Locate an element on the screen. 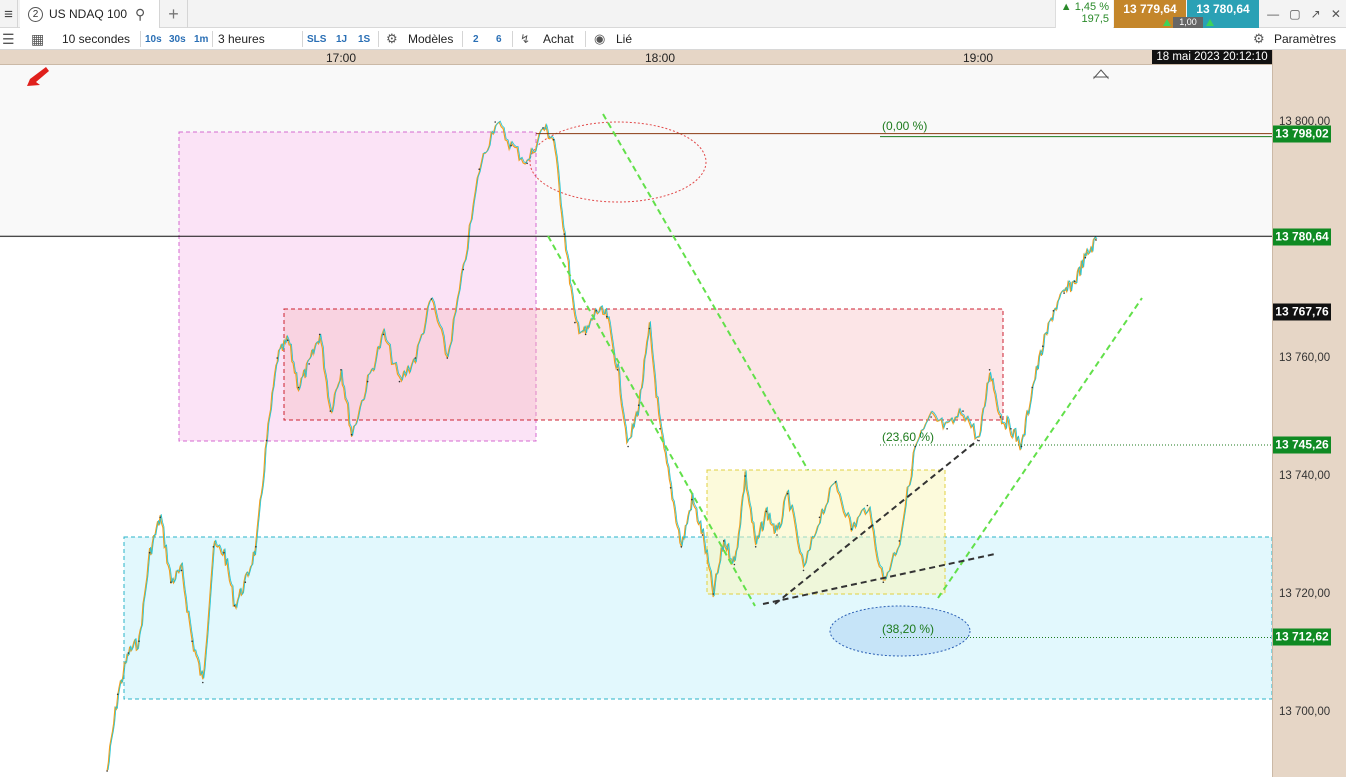 The height and width of the screenshot is (777, 1346). spread-badge: 1,00 is located at coordinates (1188, 22).